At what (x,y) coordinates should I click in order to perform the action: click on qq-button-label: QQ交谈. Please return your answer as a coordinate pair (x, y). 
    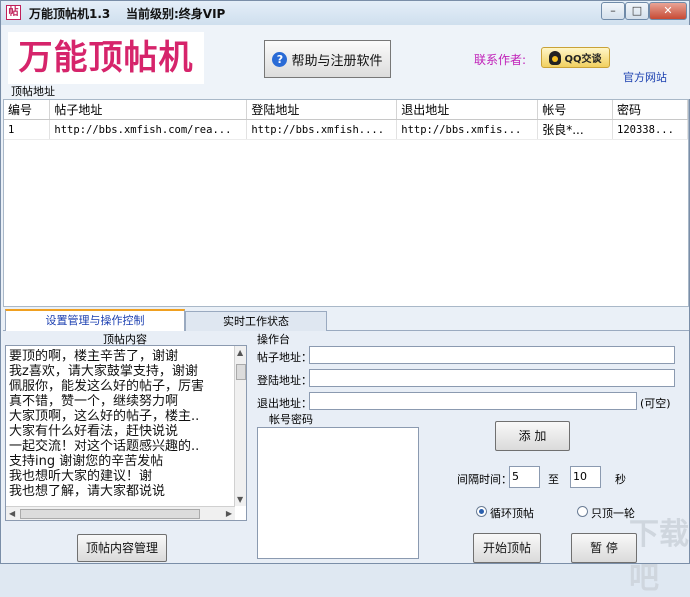
    Looking at the image, I should click on (583, 59).